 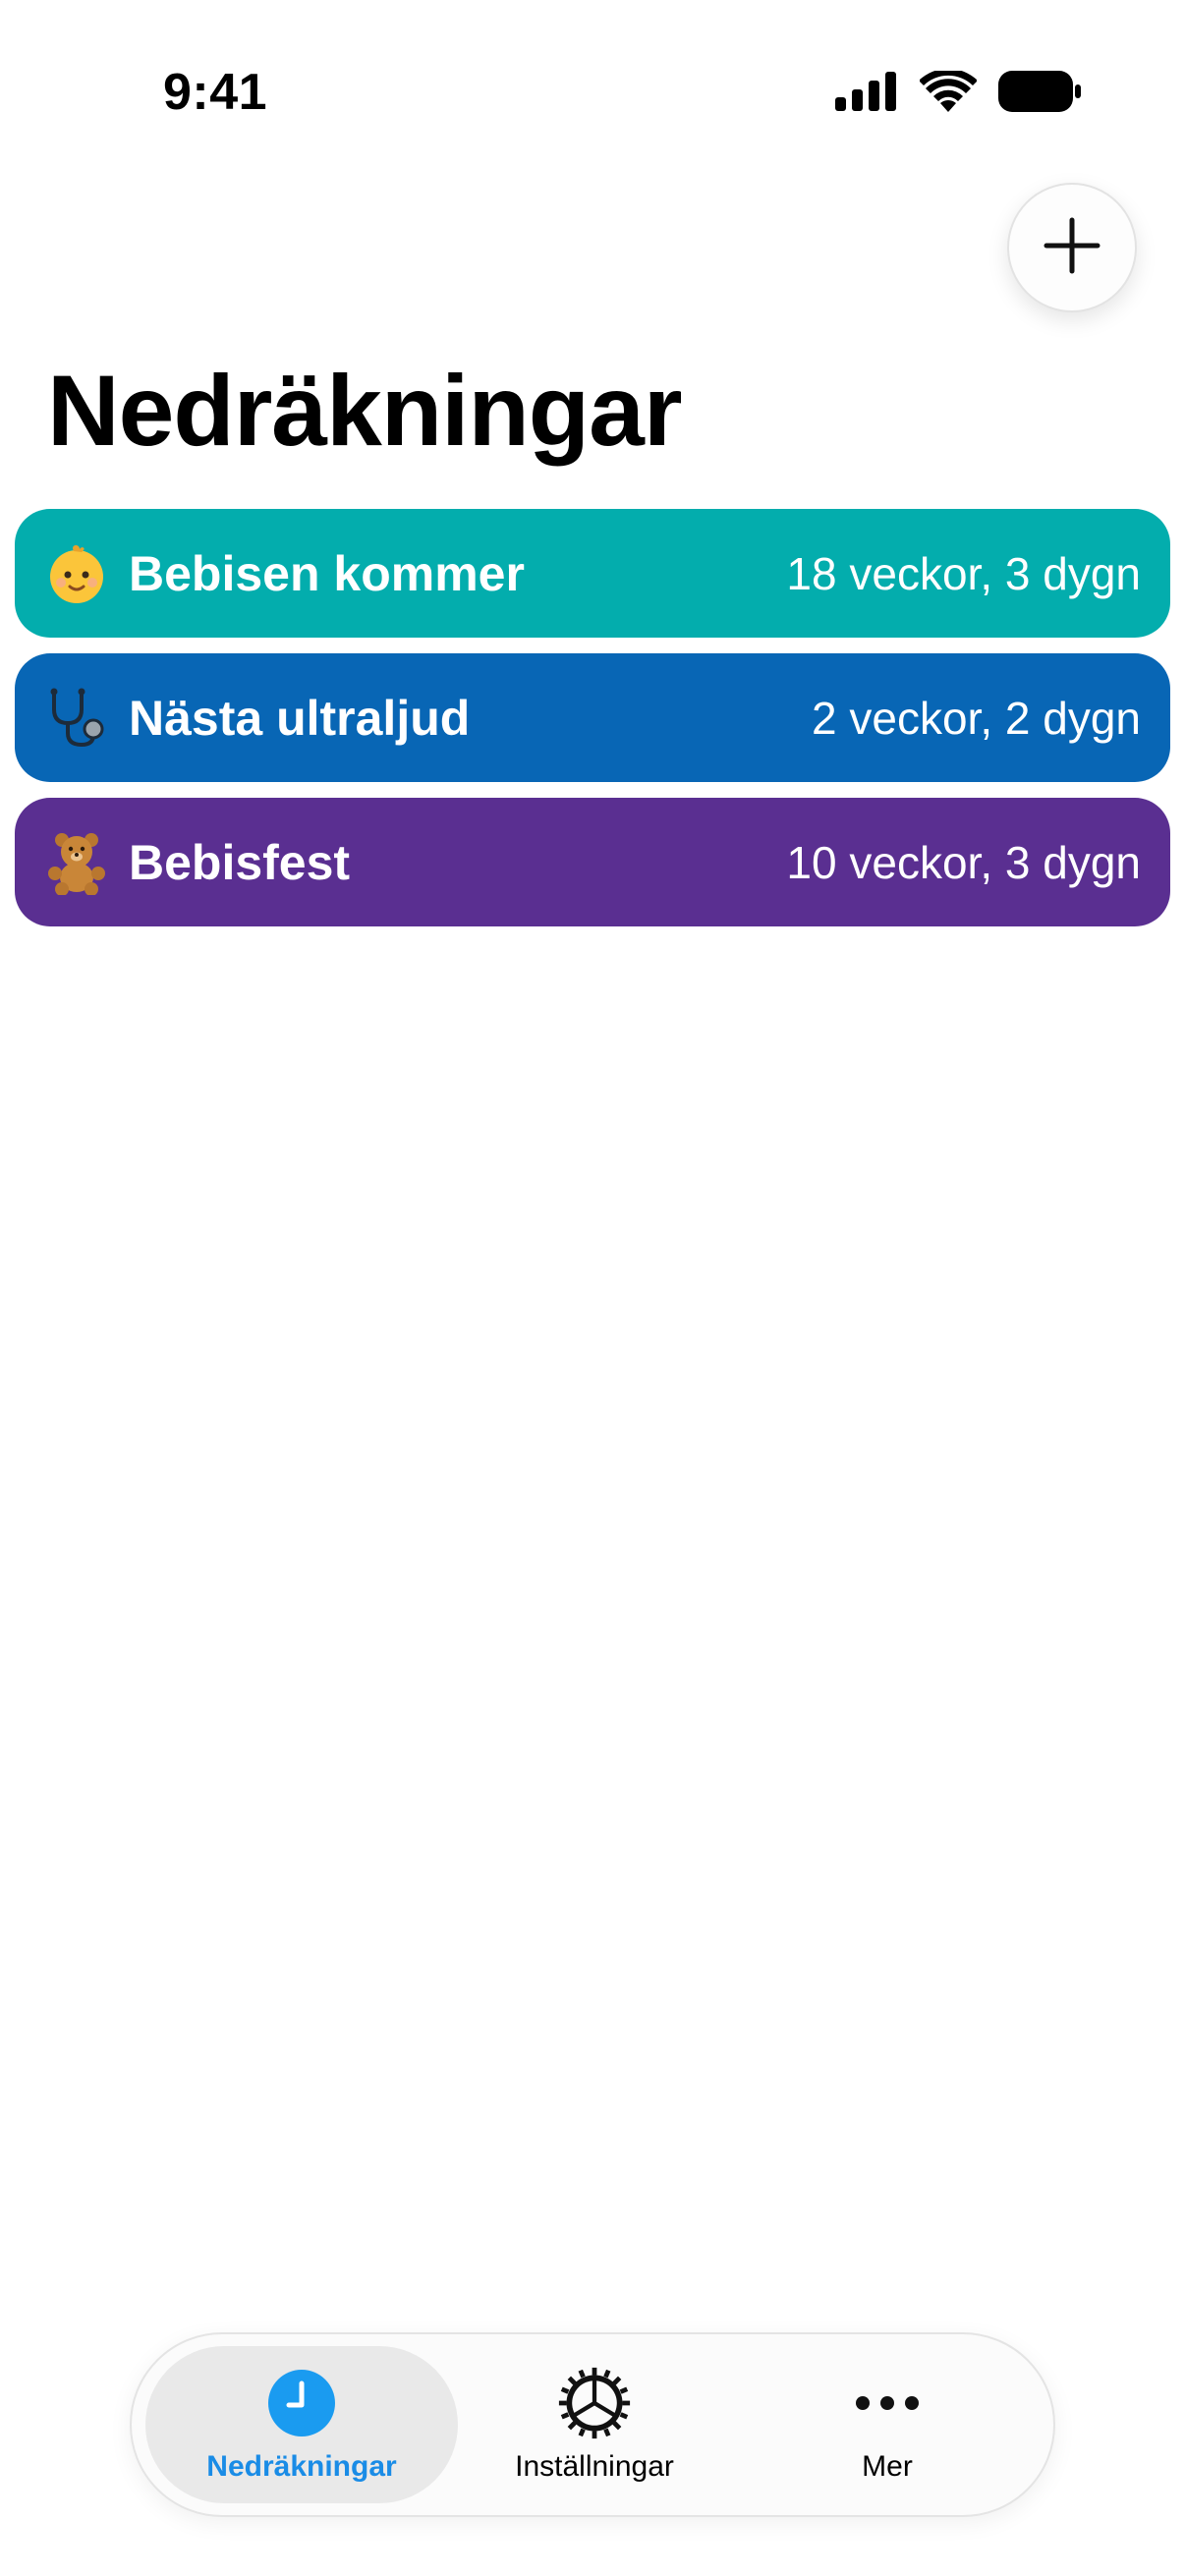 What do you see at coordinates (1040, 91) in the screenshot?
I see `battery-icon` at bounding box center [1040, 91].